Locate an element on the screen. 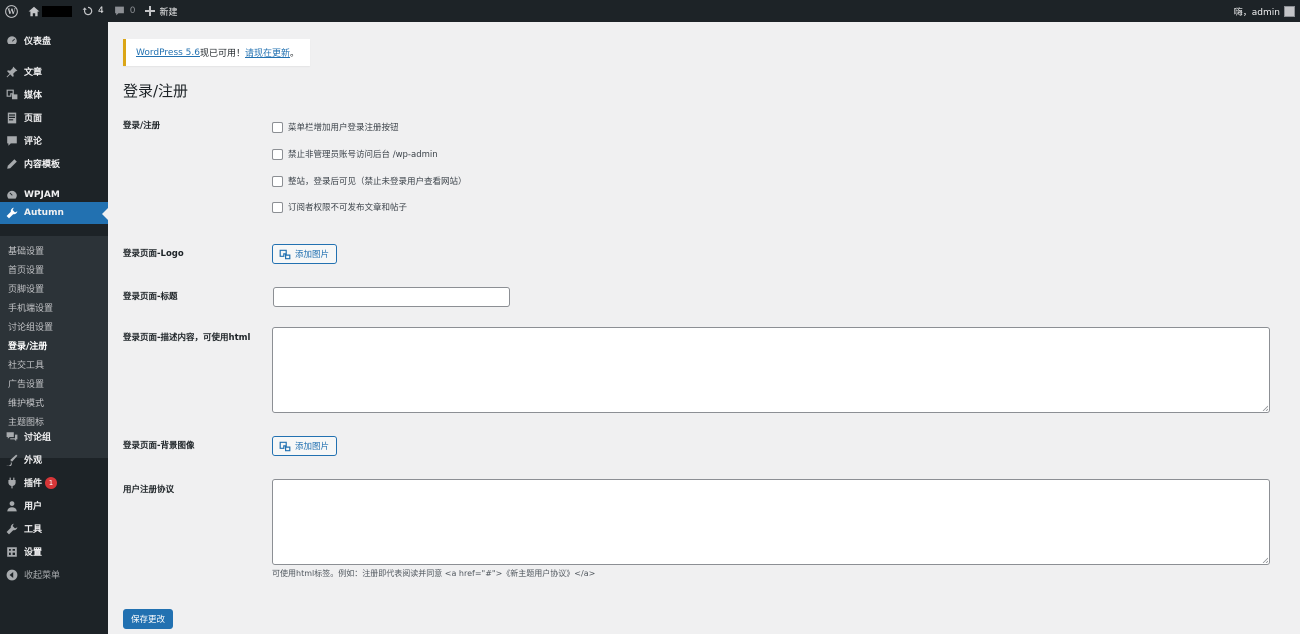 The image size is (1300, 634). checkbox-row-login-required: 整站，登录后可见（禁止未登录用户查看网站） is located at coordinates (369, 181).